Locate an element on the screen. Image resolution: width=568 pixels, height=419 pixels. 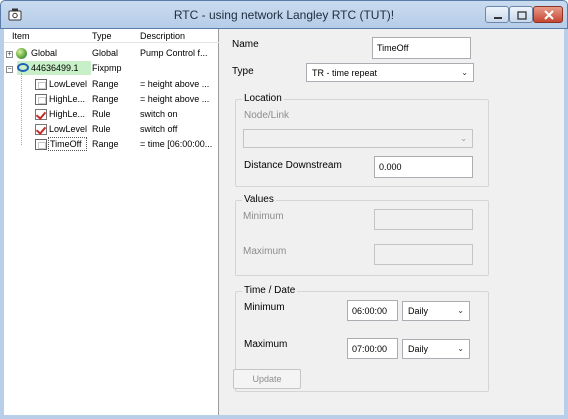
row-type: Fixpmp is located at coordinates (107, 68).